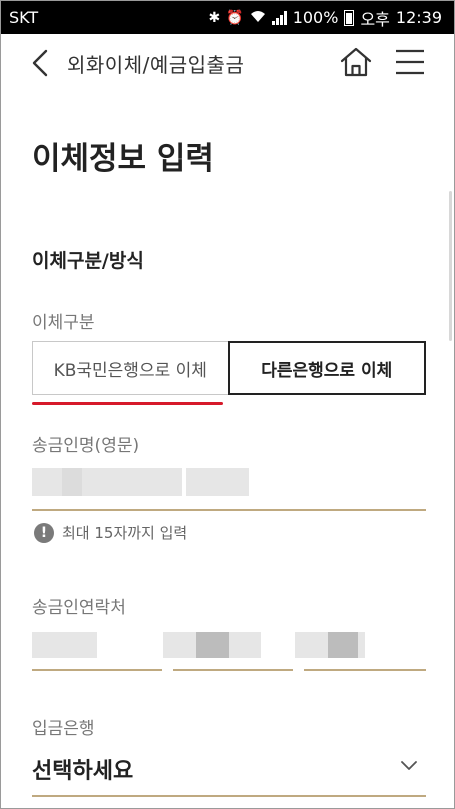 This screenshot has height=809, width=455. Describe the element at coordinates (365, 670) in the screenshot. I see `phone-part-3-underline` at that location.